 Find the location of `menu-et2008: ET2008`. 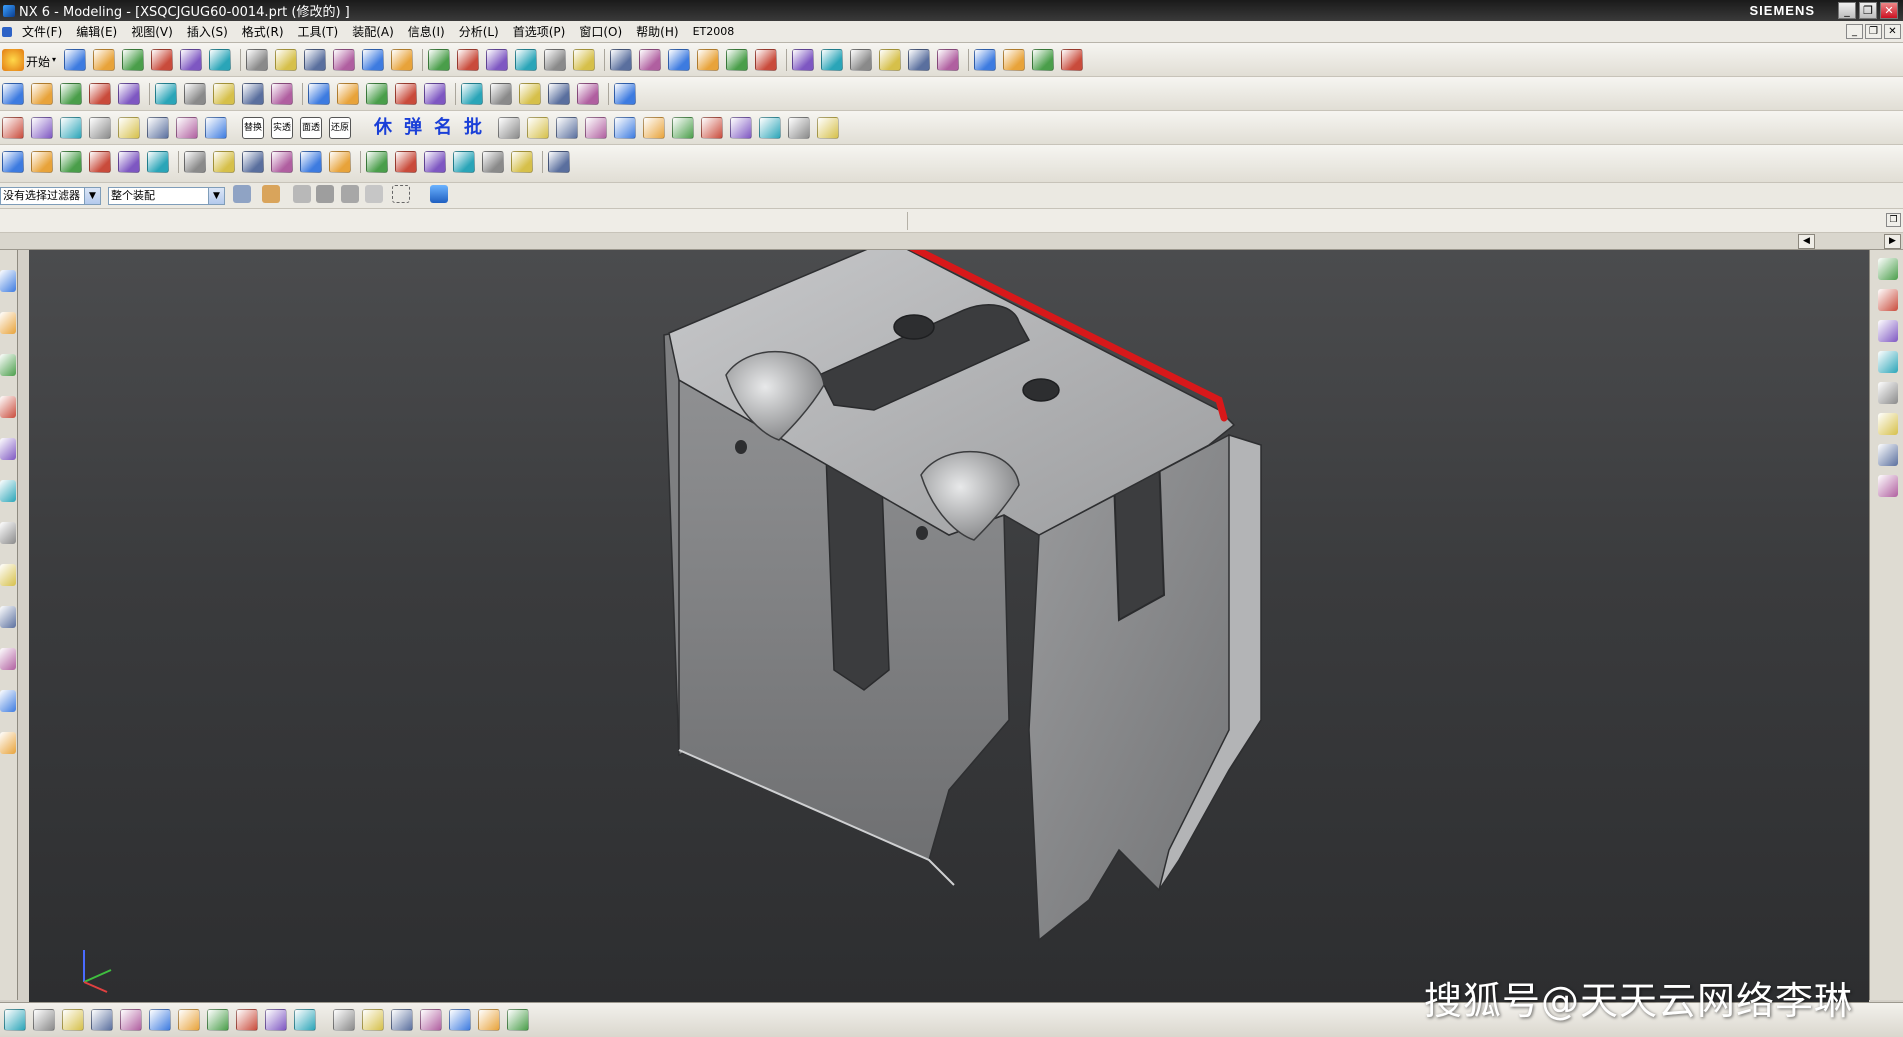

menu-et2008: ET2008 is located at coordinates (714, 31).